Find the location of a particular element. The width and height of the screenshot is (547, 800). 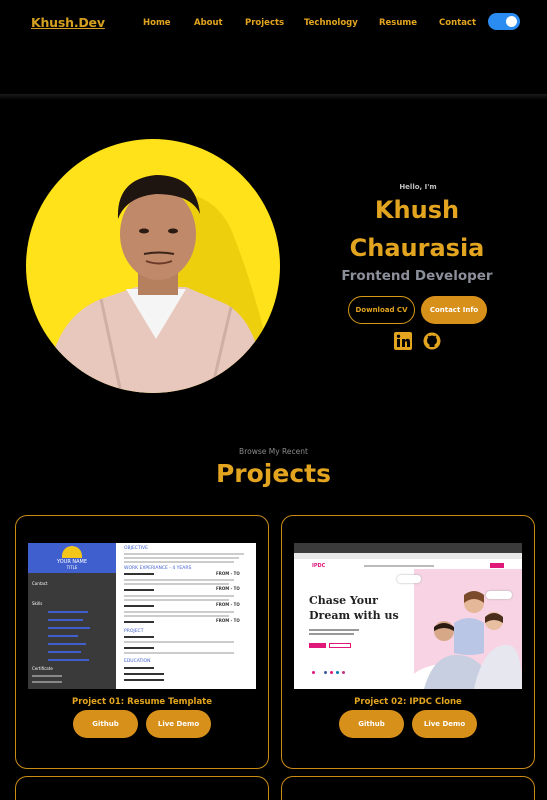

nav-home: Home is located at coordinates (157, 23).